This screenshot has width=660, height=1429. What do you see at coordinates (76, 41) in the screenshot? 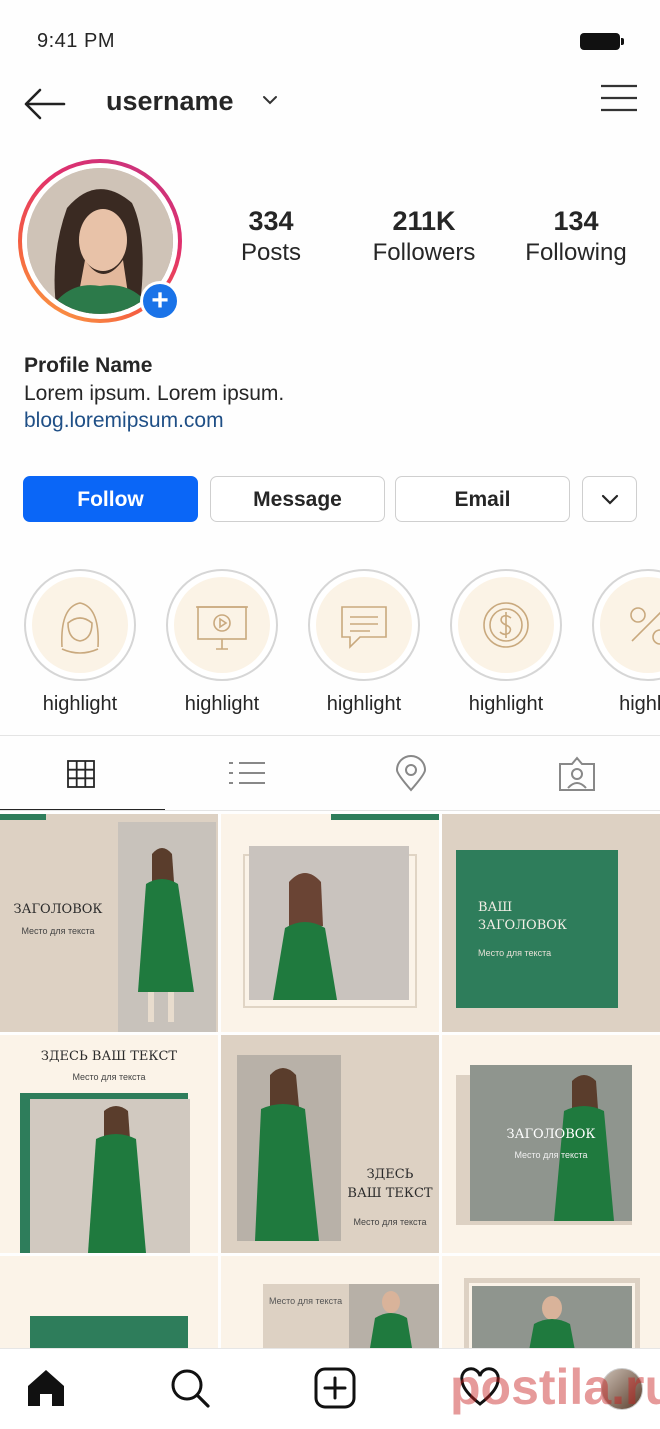
I see `status-time: 9:41 PM` at bounding box center [76, 41].